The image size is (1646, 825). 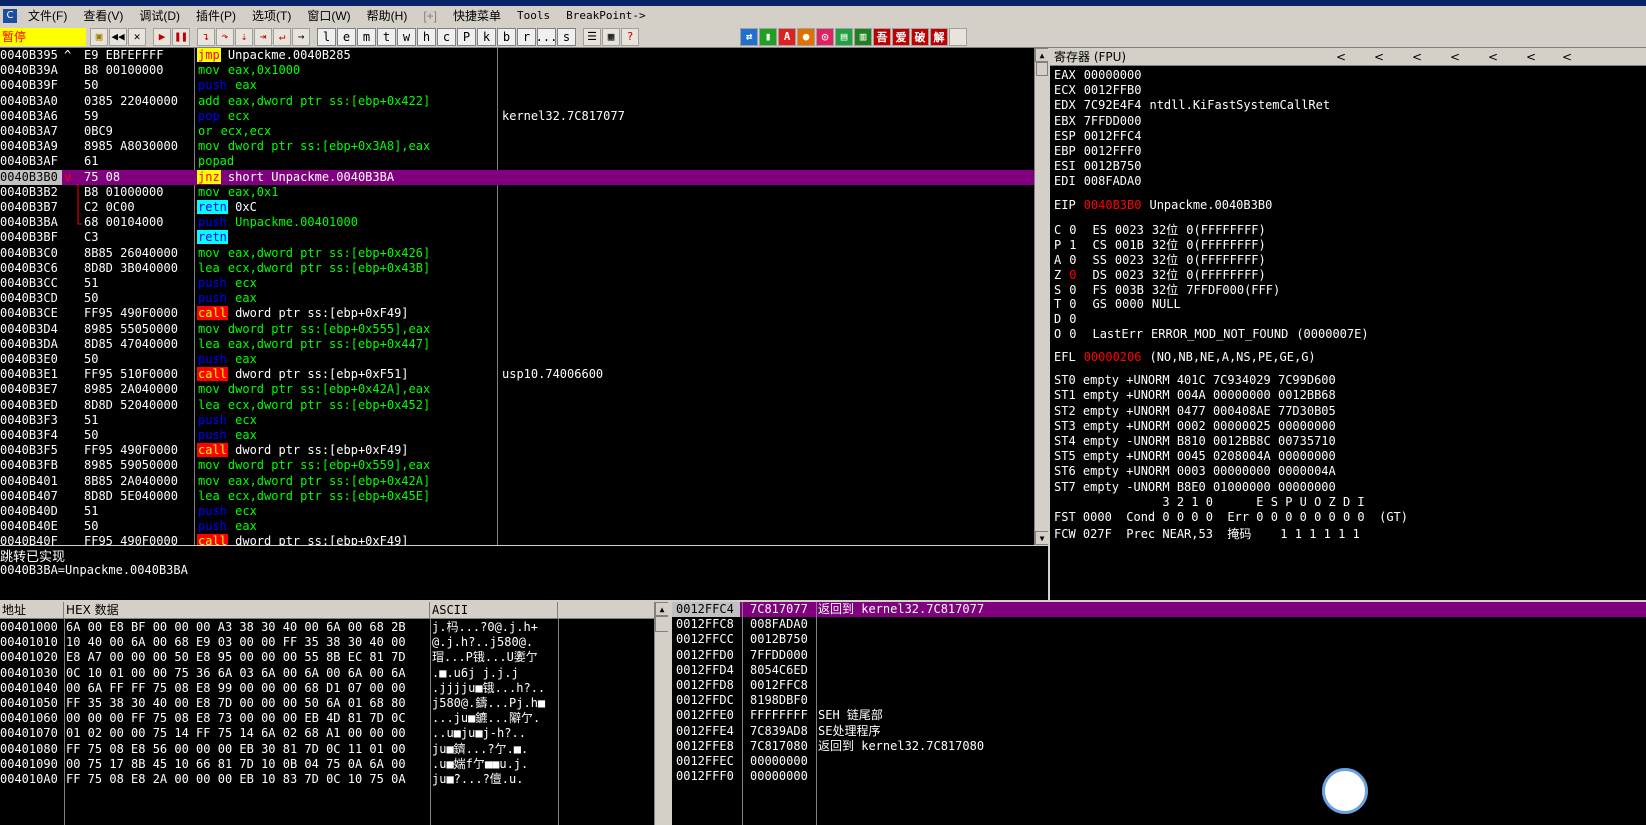 What do you see at coordinates (939, 36) in the screenshot?
I see `jie-button: 解` at bounding box center [939, 36].